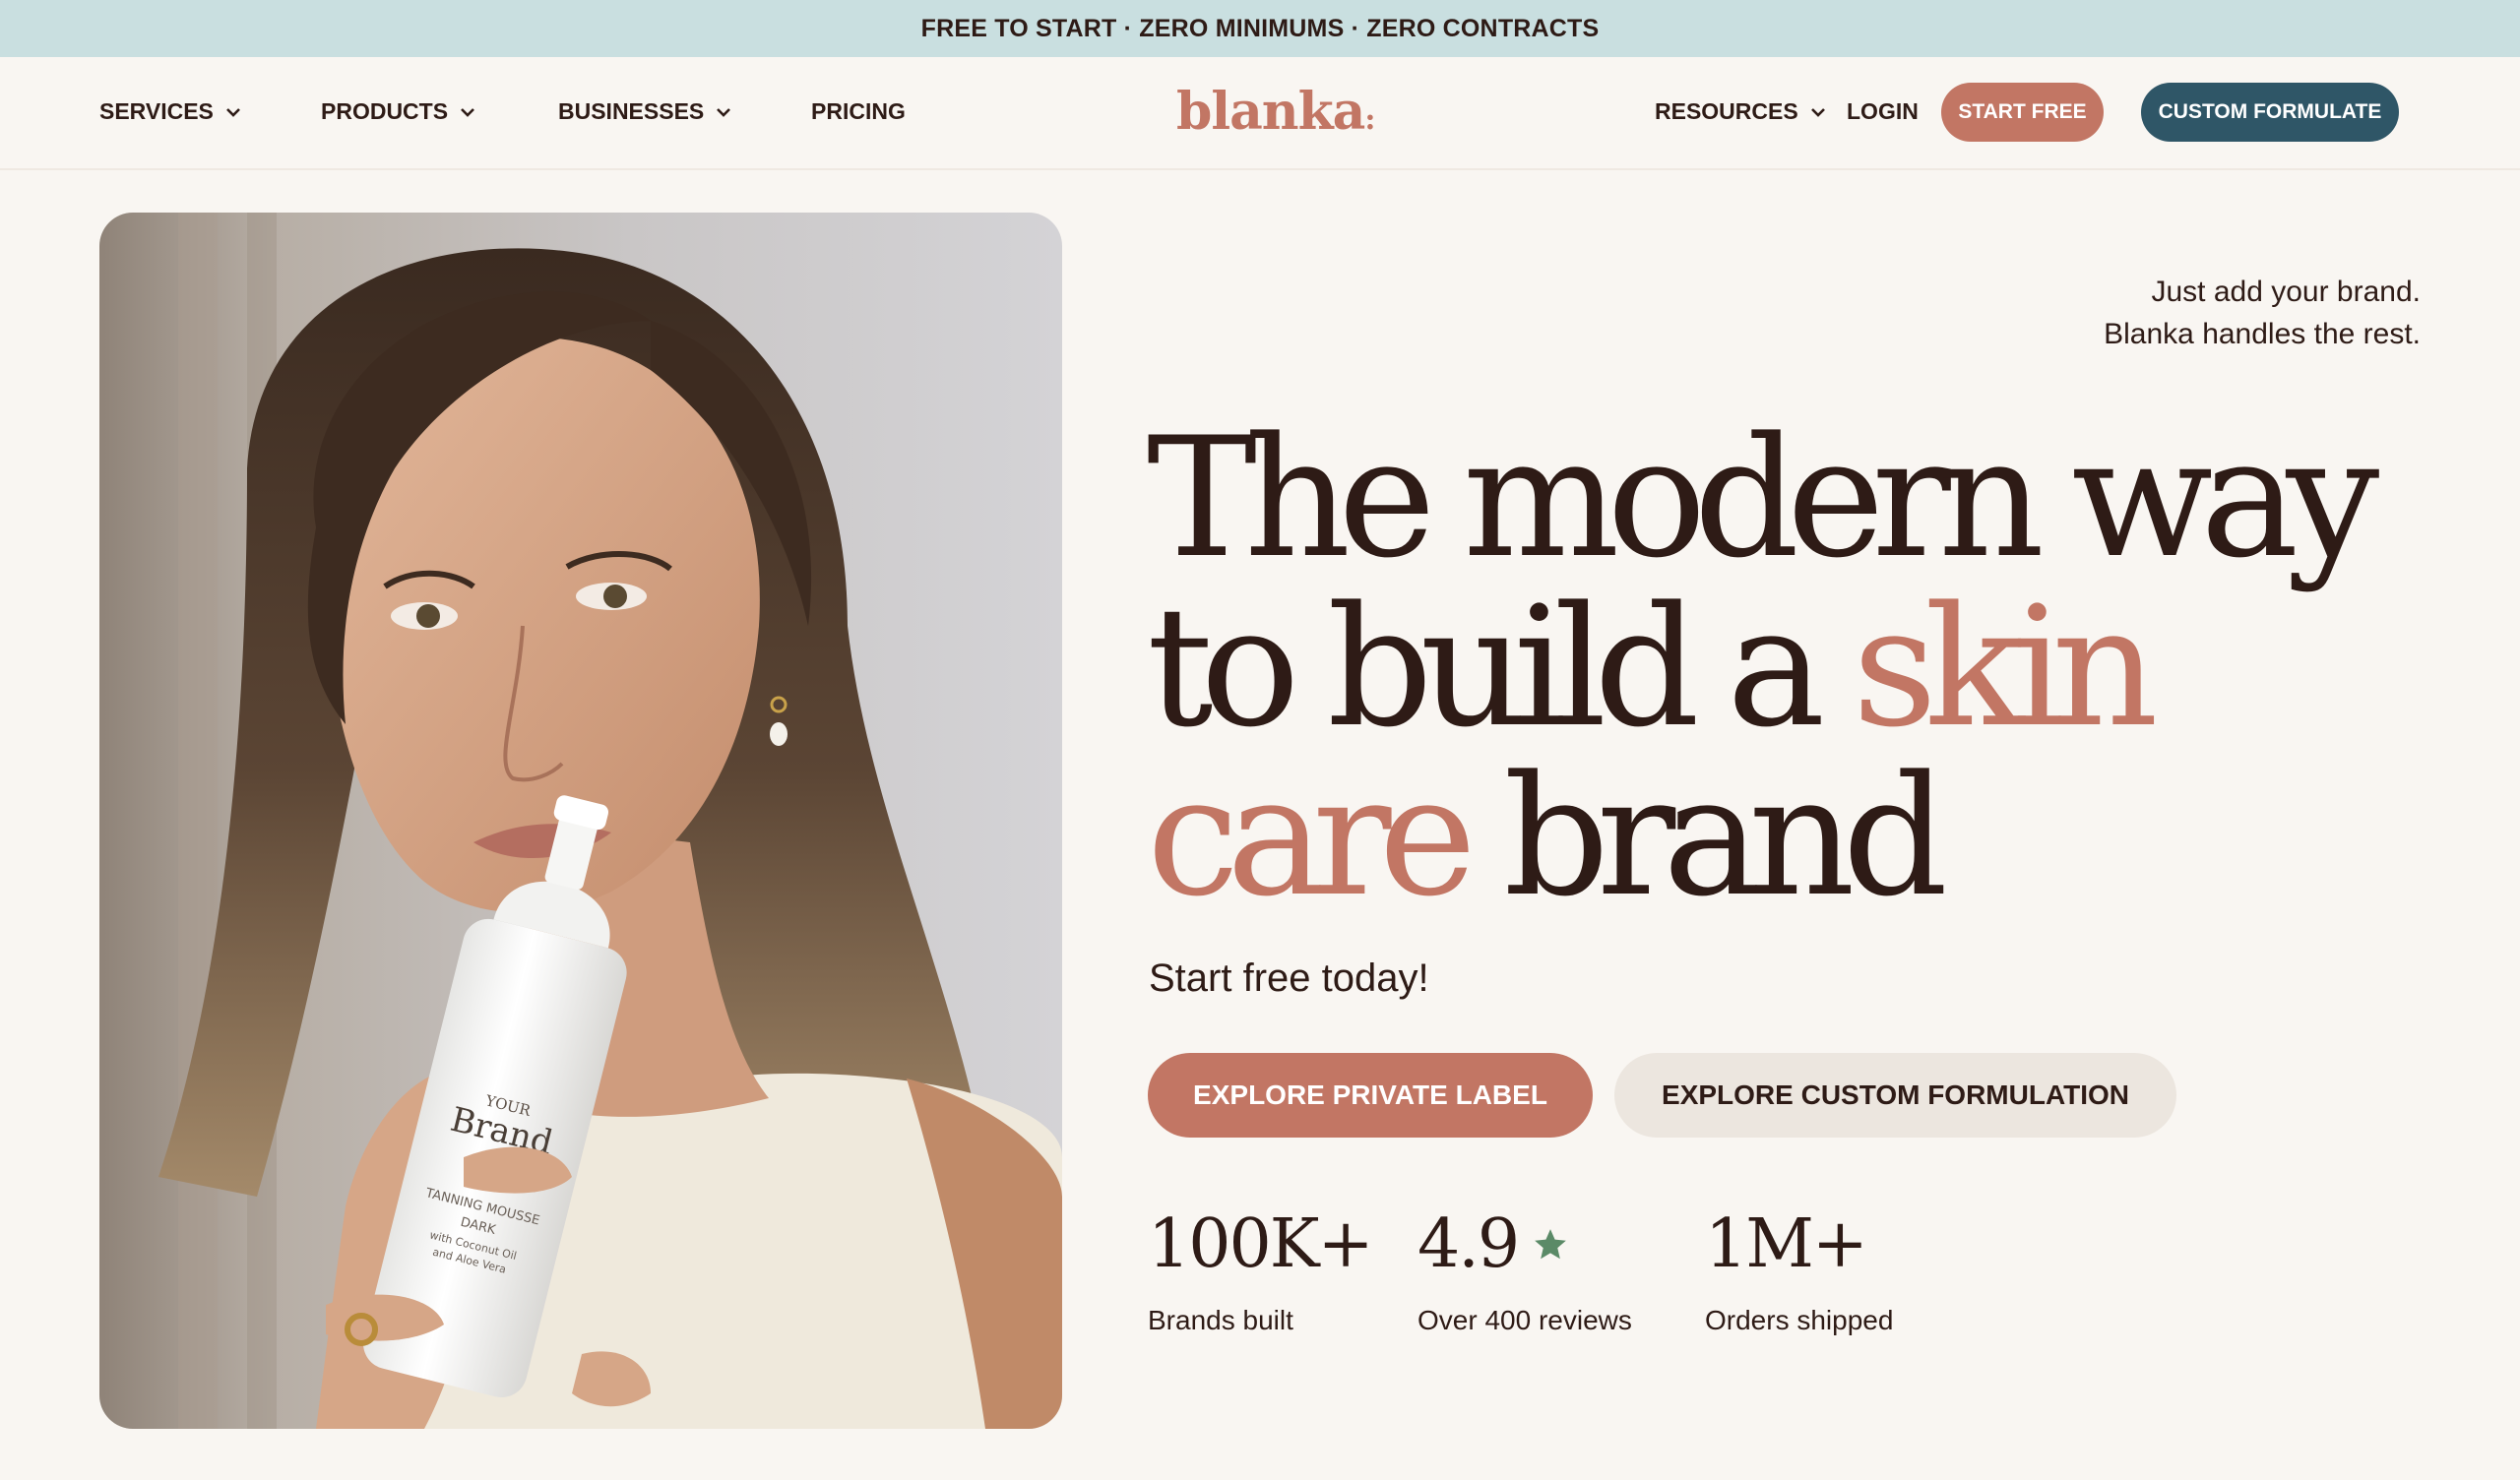 The width and height of the screenshot is (2520, 1480). I want to click on nav-products: PRODUCTS, so click(399, 112).